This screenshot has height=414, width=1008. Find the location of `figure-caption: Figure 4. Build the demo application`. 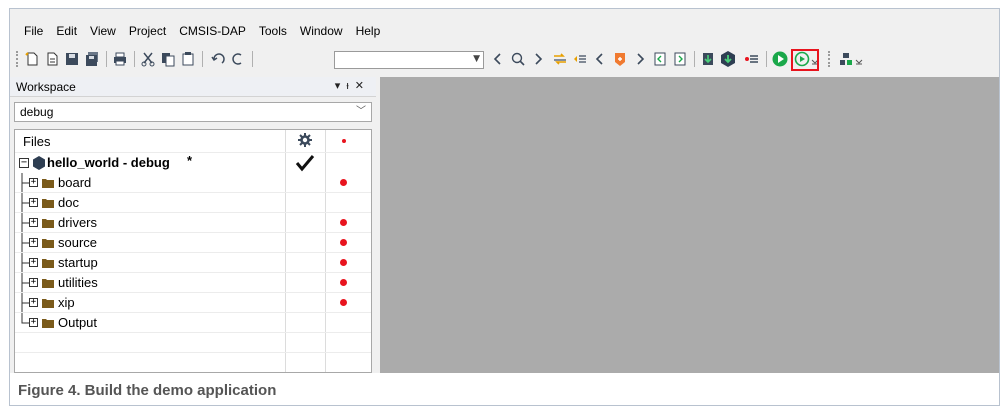

figure-caption: Figure 4. Build the demo application is located at coordinates (147, 390).